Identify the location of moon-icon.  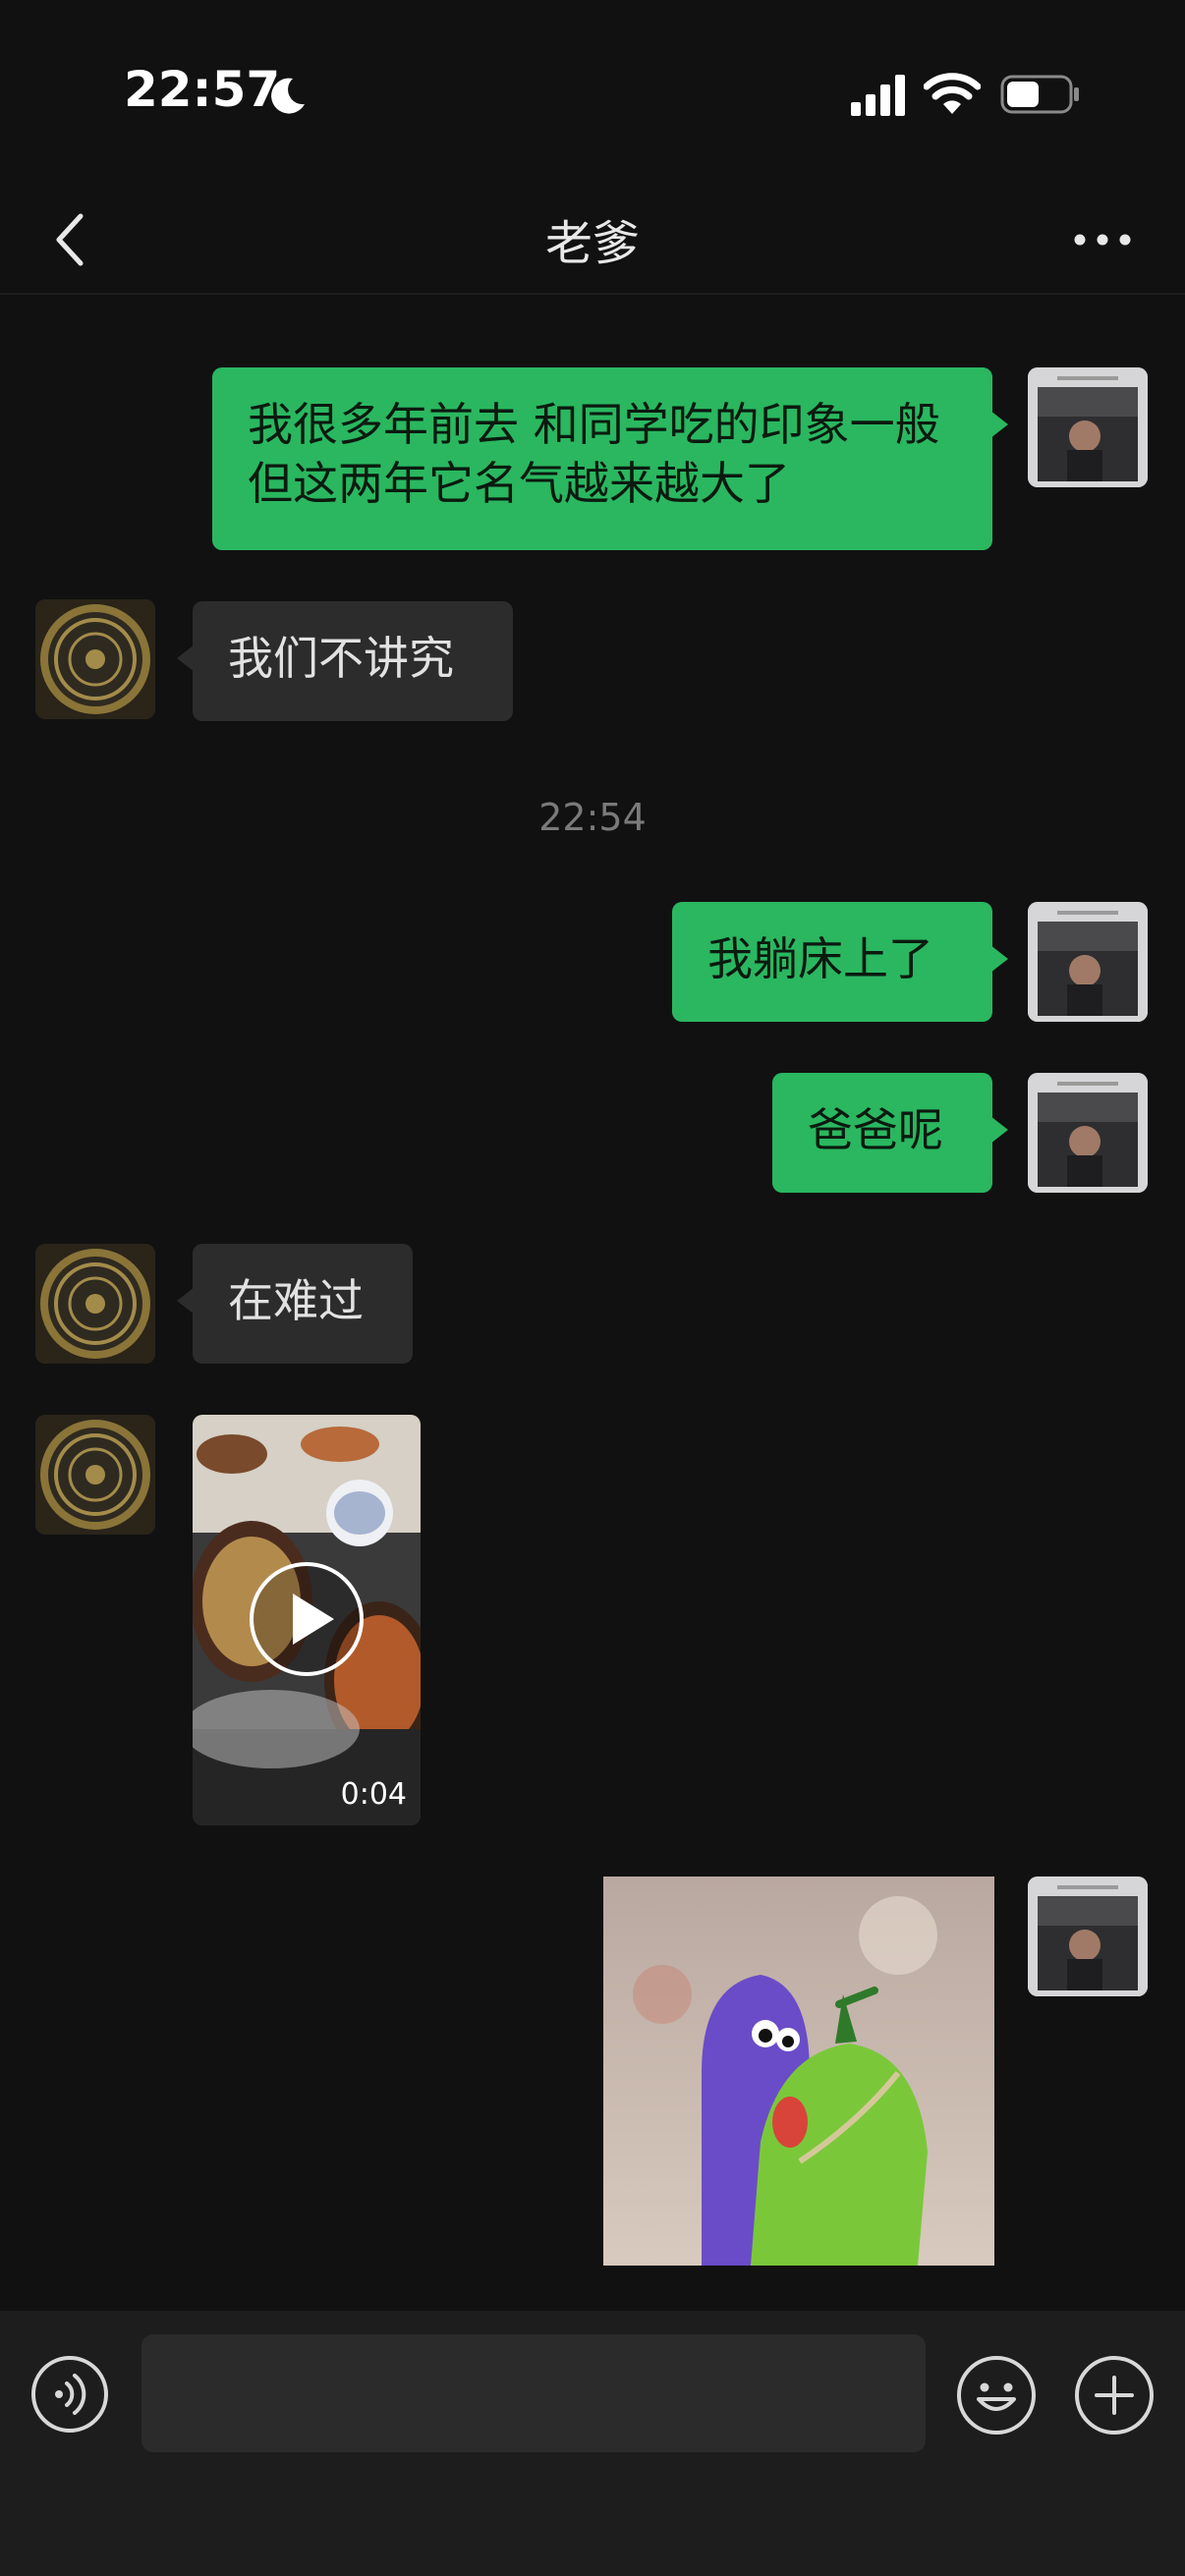
(288, 96).